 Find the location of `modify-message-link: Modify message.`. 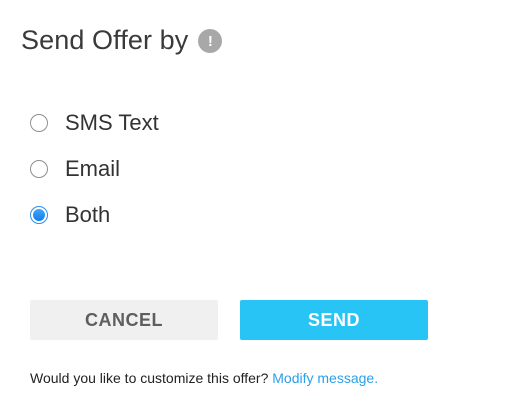

modify-message-link: Modify message. is located at coordinates (325, 378).